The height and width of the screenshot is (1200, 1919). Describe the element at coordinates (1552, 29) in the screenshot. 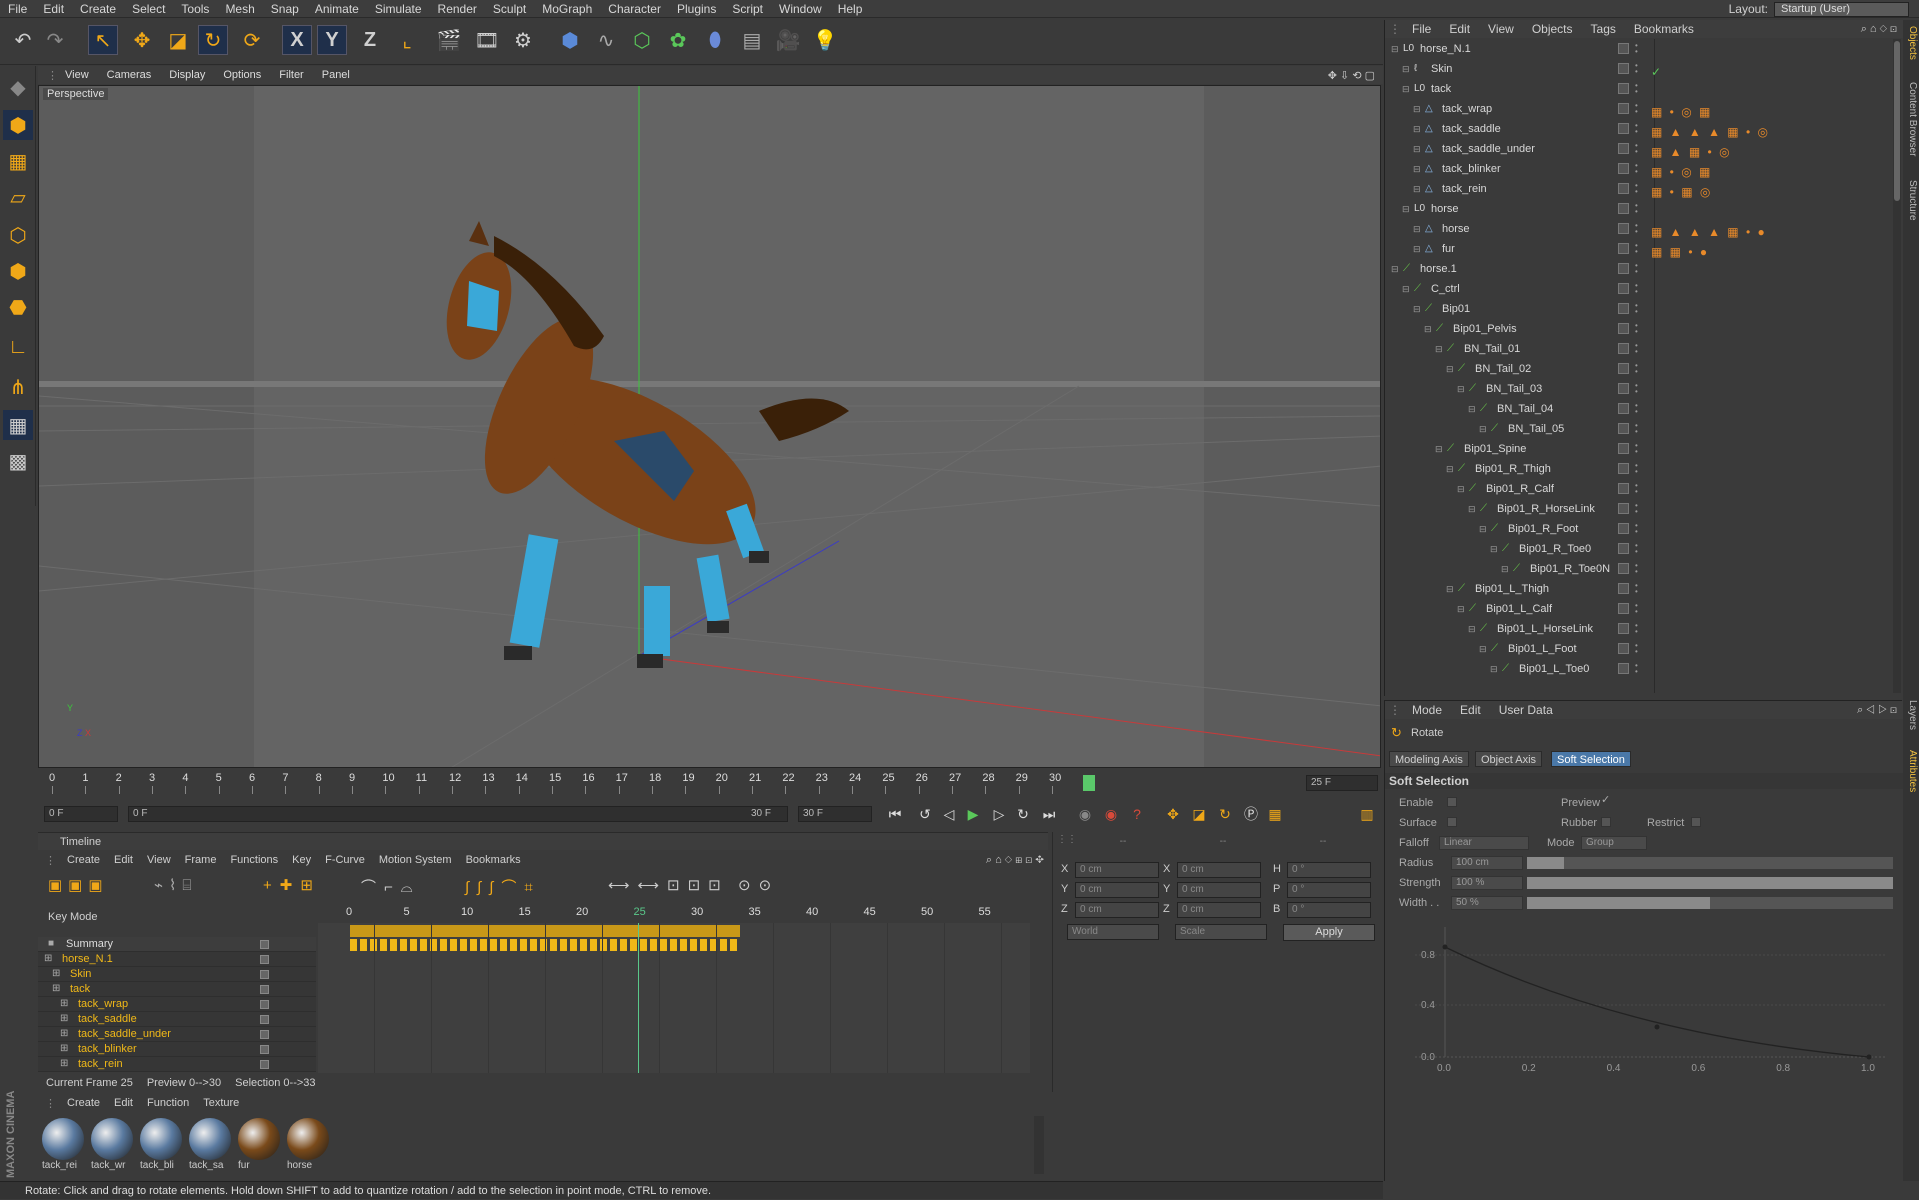

I see `object-menu-objects: Objects` at that location.